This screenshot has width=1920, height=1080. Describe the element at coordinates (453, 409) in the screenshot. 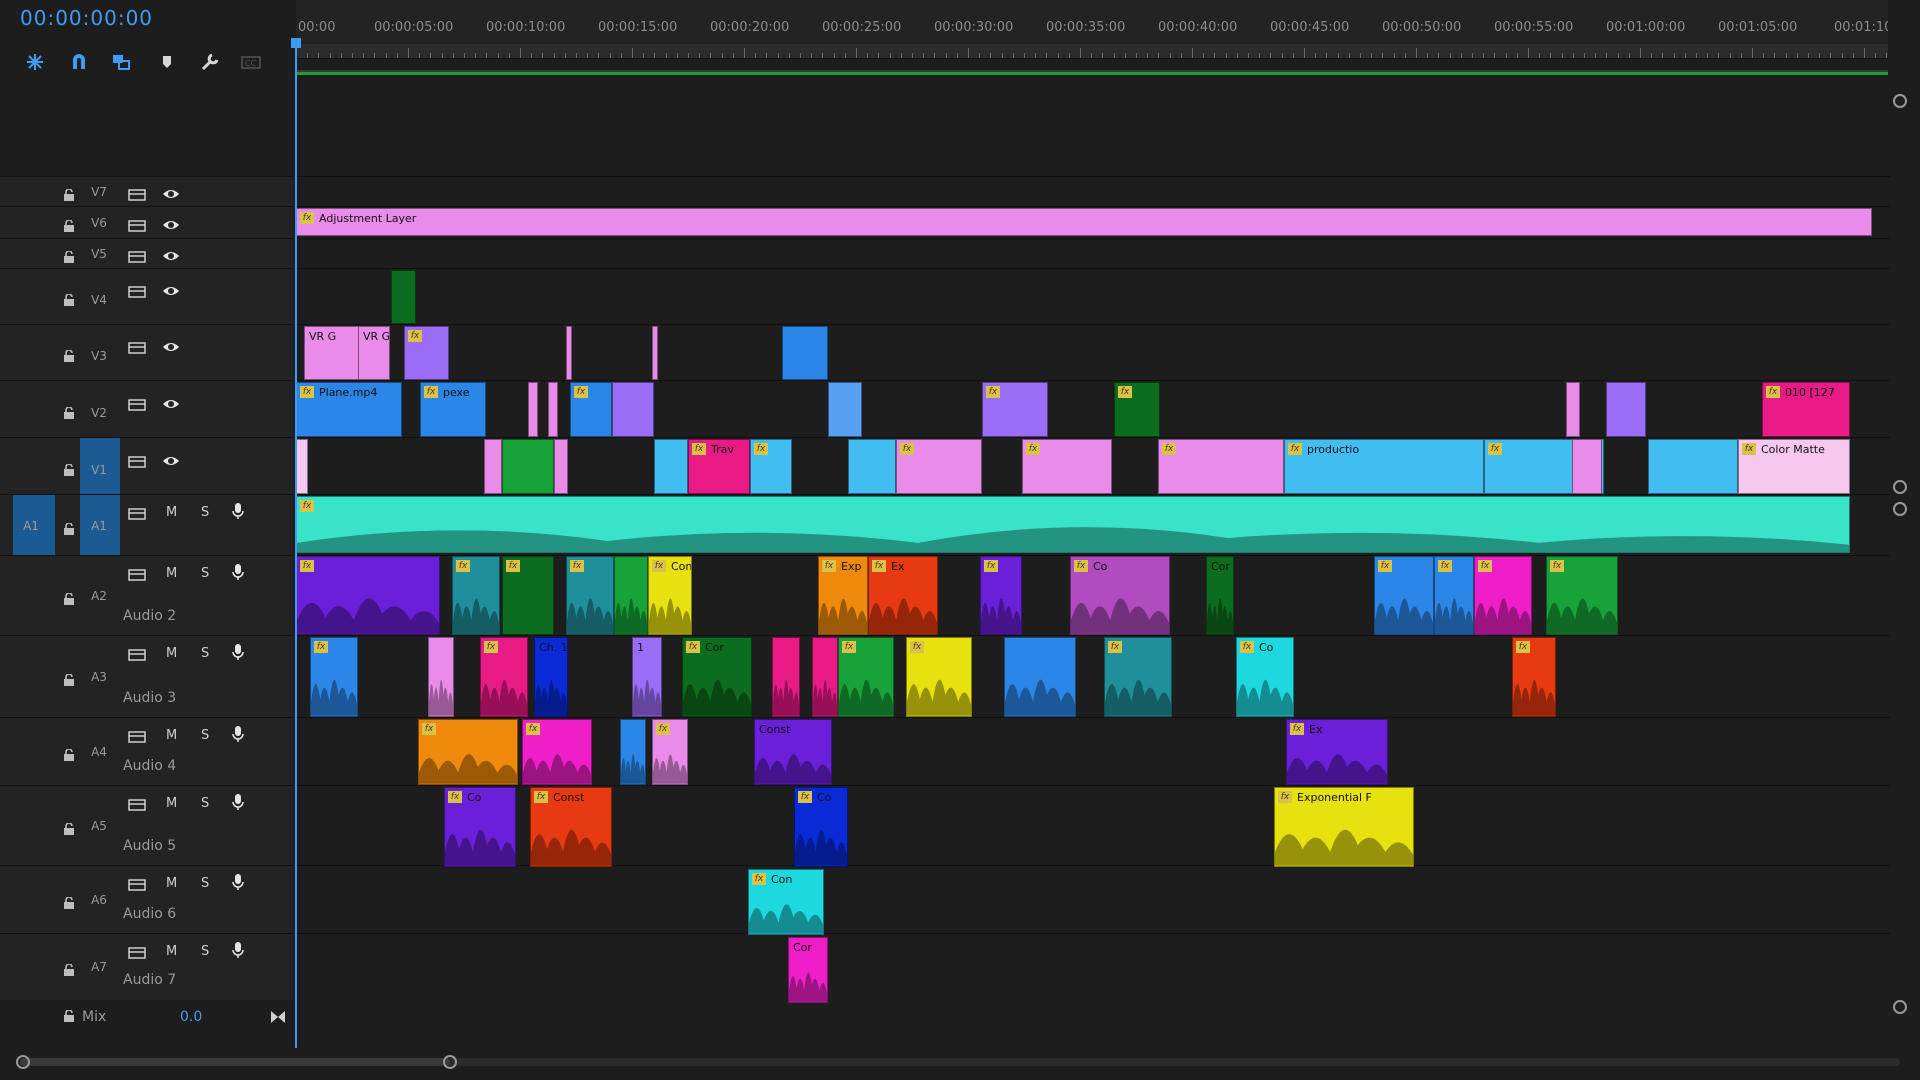

I see `clip-v2: fx pexe` at that location.